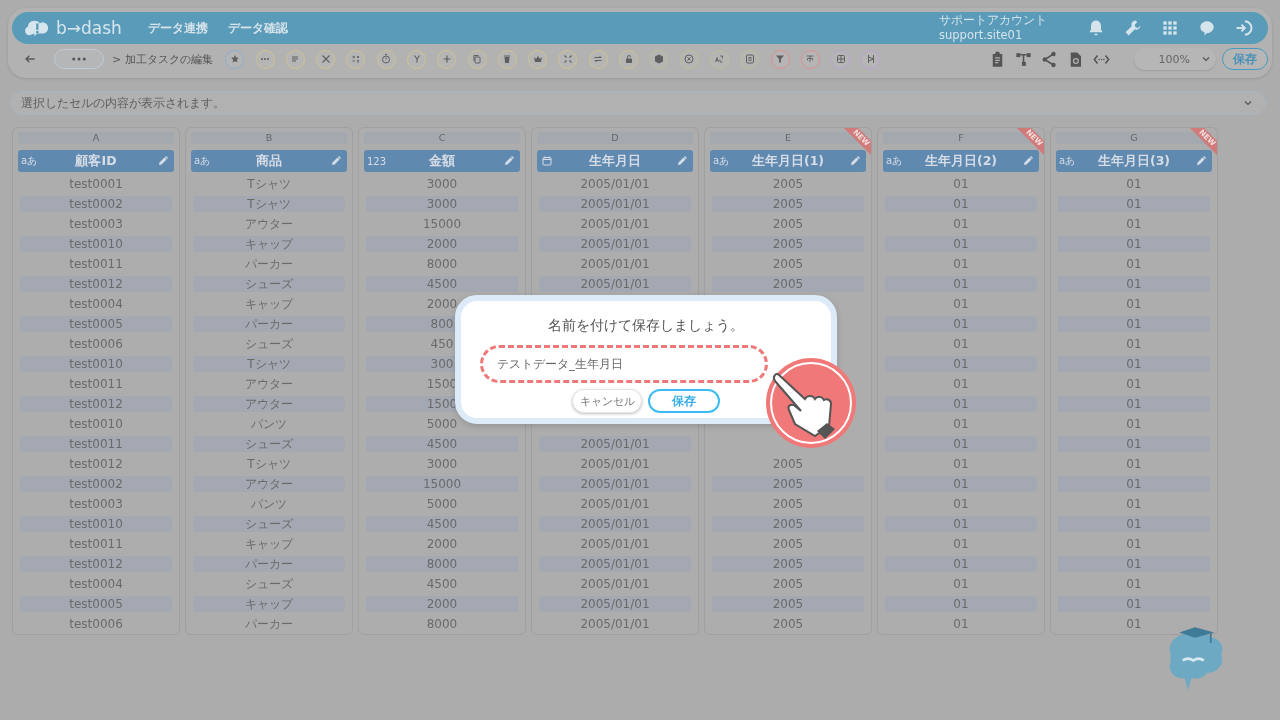  I want to click on table-cell-text: test0006, so click(96, 344).